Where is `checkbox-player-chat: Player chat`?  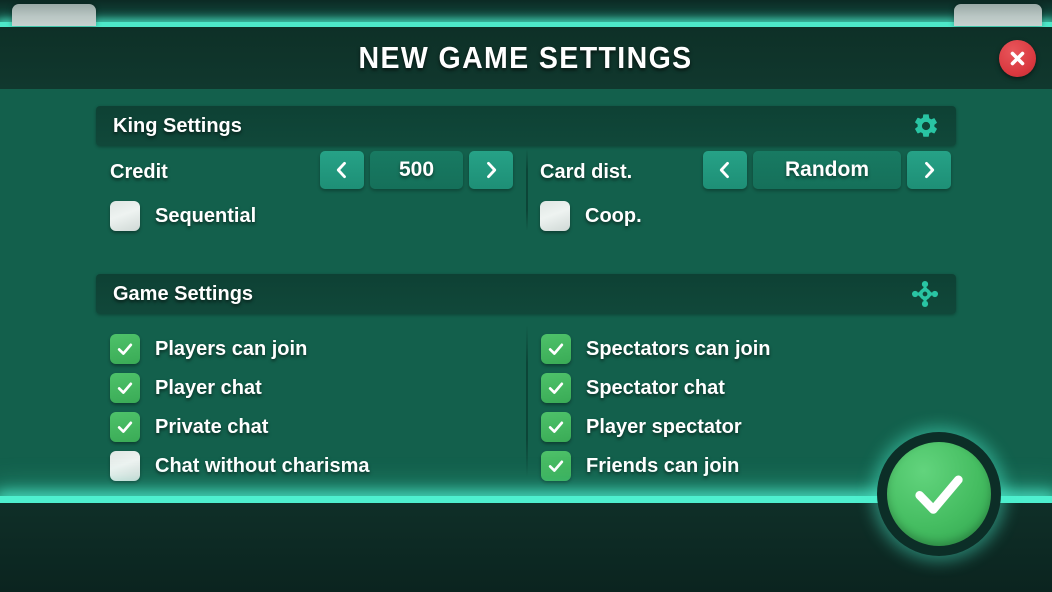 checkbox-player-chat: Player chat is located at coordinates (186, 388).